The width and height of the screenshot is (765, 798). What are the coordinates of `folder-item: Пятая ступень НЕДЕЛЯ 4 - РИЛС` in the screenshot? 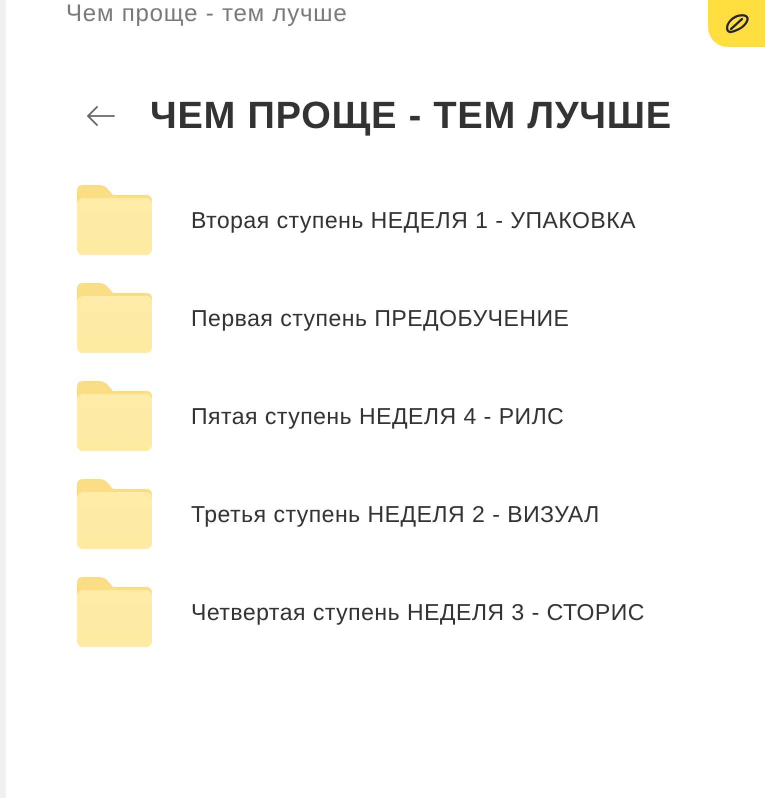 It's located at (320, 416).